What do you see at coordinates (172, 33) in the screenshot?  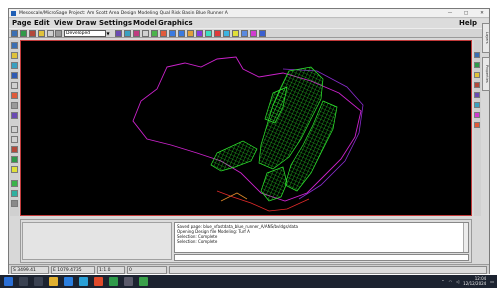 I see `zoom-in-icon` at bounding box center [172, 33].